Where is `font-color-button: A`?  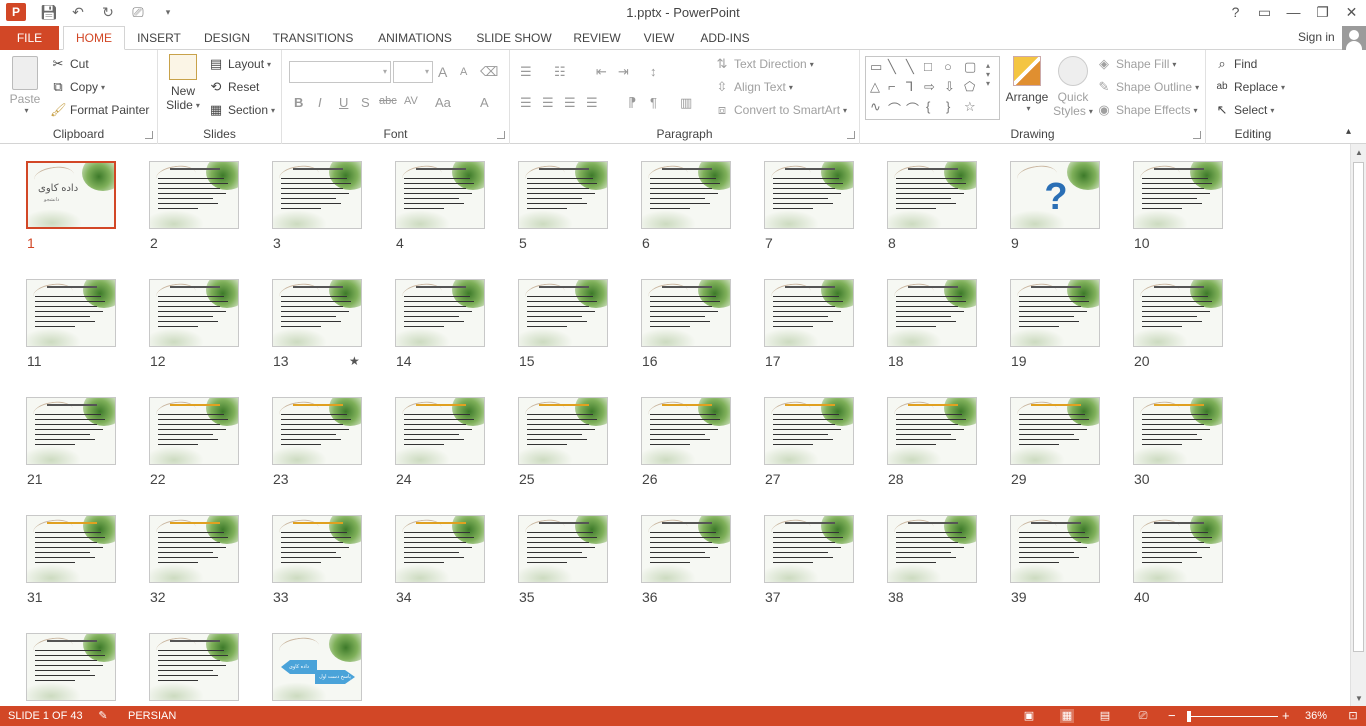
font-color-button: A is located at coordinates (484, 102).